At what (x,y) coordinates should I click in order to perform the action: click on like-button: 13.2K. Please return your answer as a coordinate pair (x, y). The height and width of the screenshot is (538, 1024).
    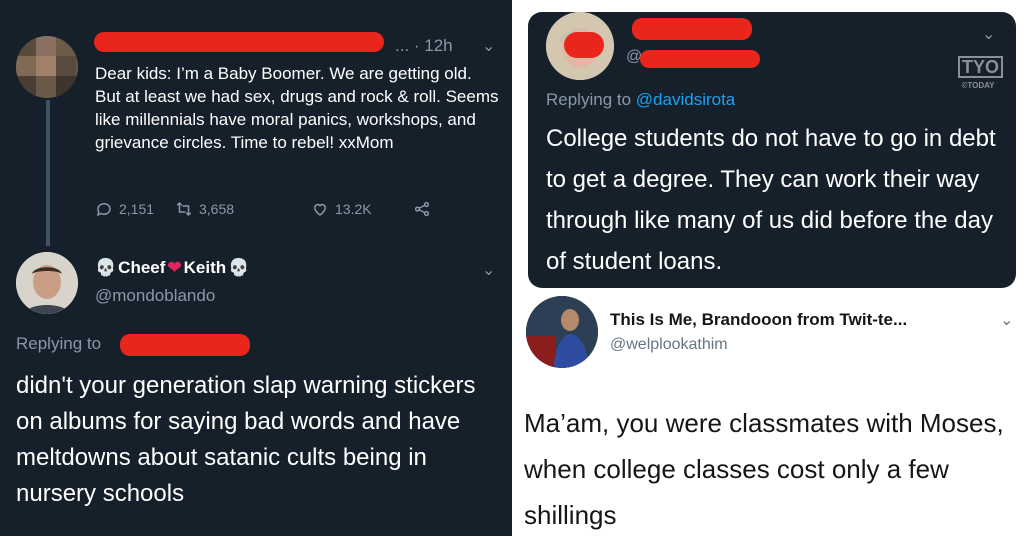
    Looking at the image, I should click on (341, 209).